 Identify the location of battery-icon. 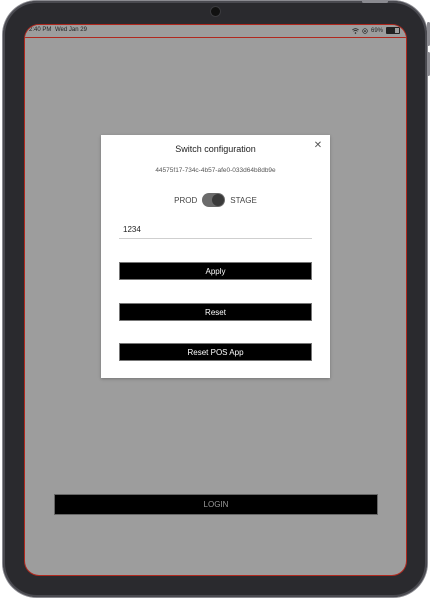
(393, 30).